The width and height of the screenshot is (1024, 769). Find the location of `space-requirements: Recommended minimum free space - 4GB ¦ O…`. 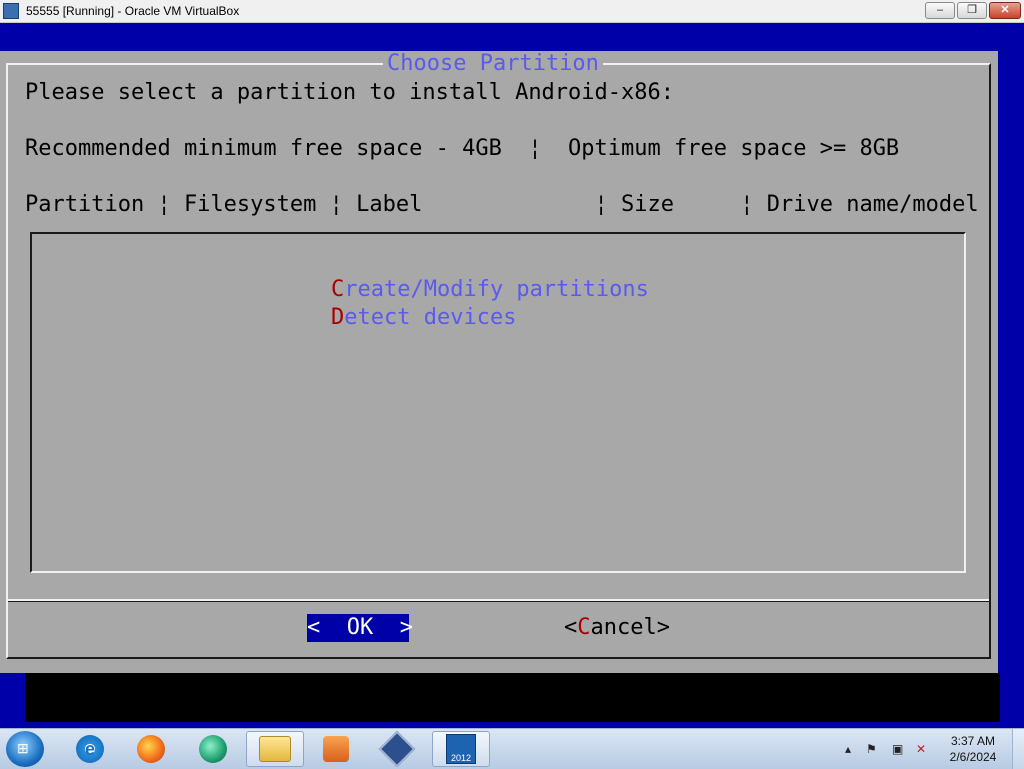

space-requirements: Recommended minimum free space - 4GB ¦ O… is located at coordinates (462, 148).